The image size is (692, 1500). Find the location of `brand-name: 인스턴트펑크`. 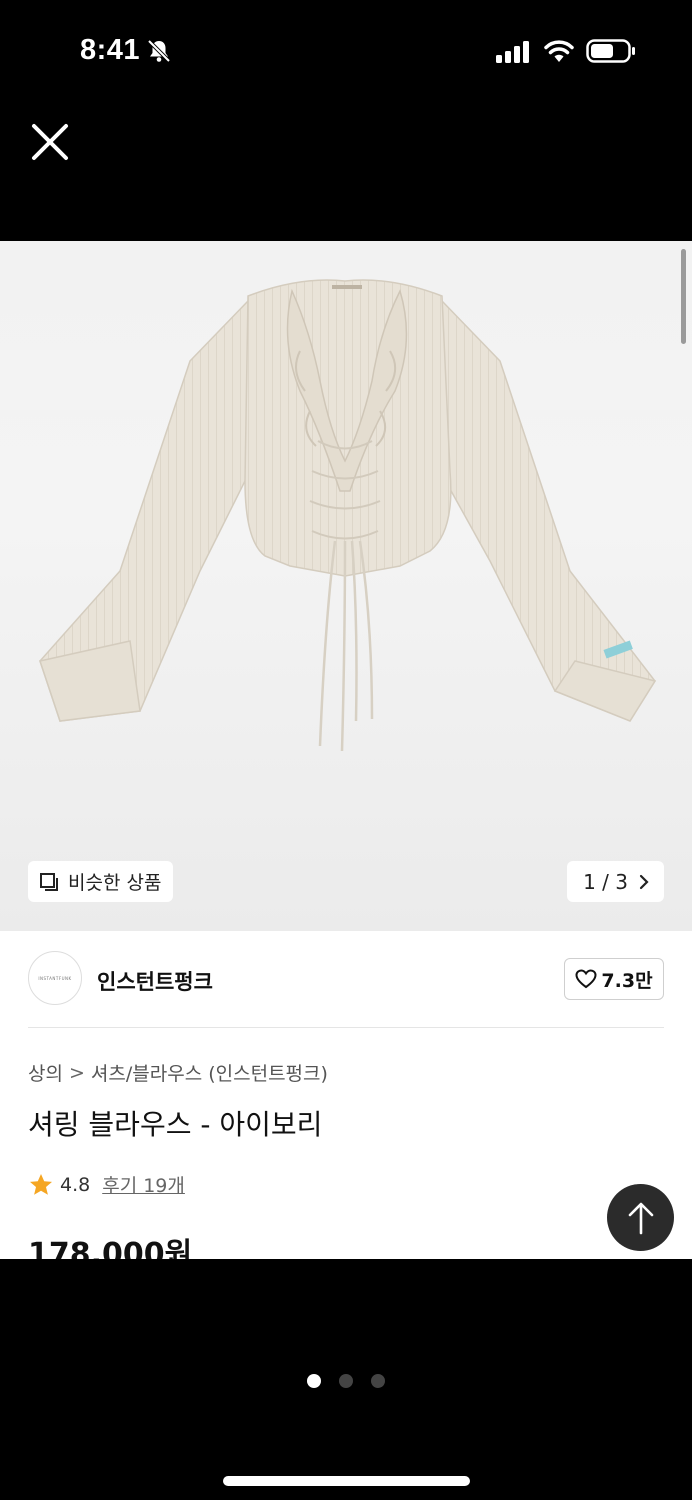

brand-name: 인스턴트펑크 is located at coordinates (155, 981).